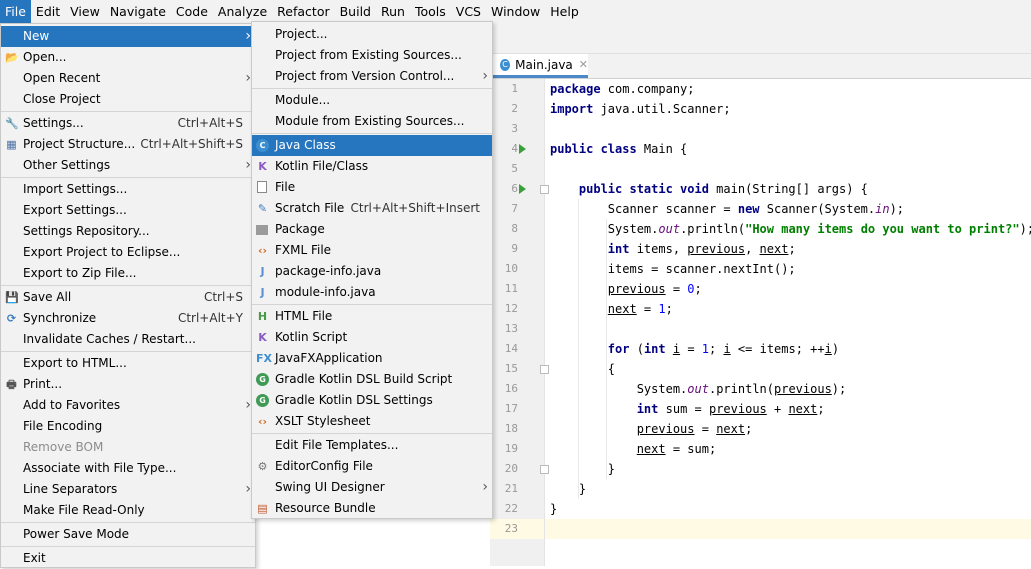 The height and width of the screenshot is (569, 1031). I want to click on code-line: previous = next;, so click(694, 429).